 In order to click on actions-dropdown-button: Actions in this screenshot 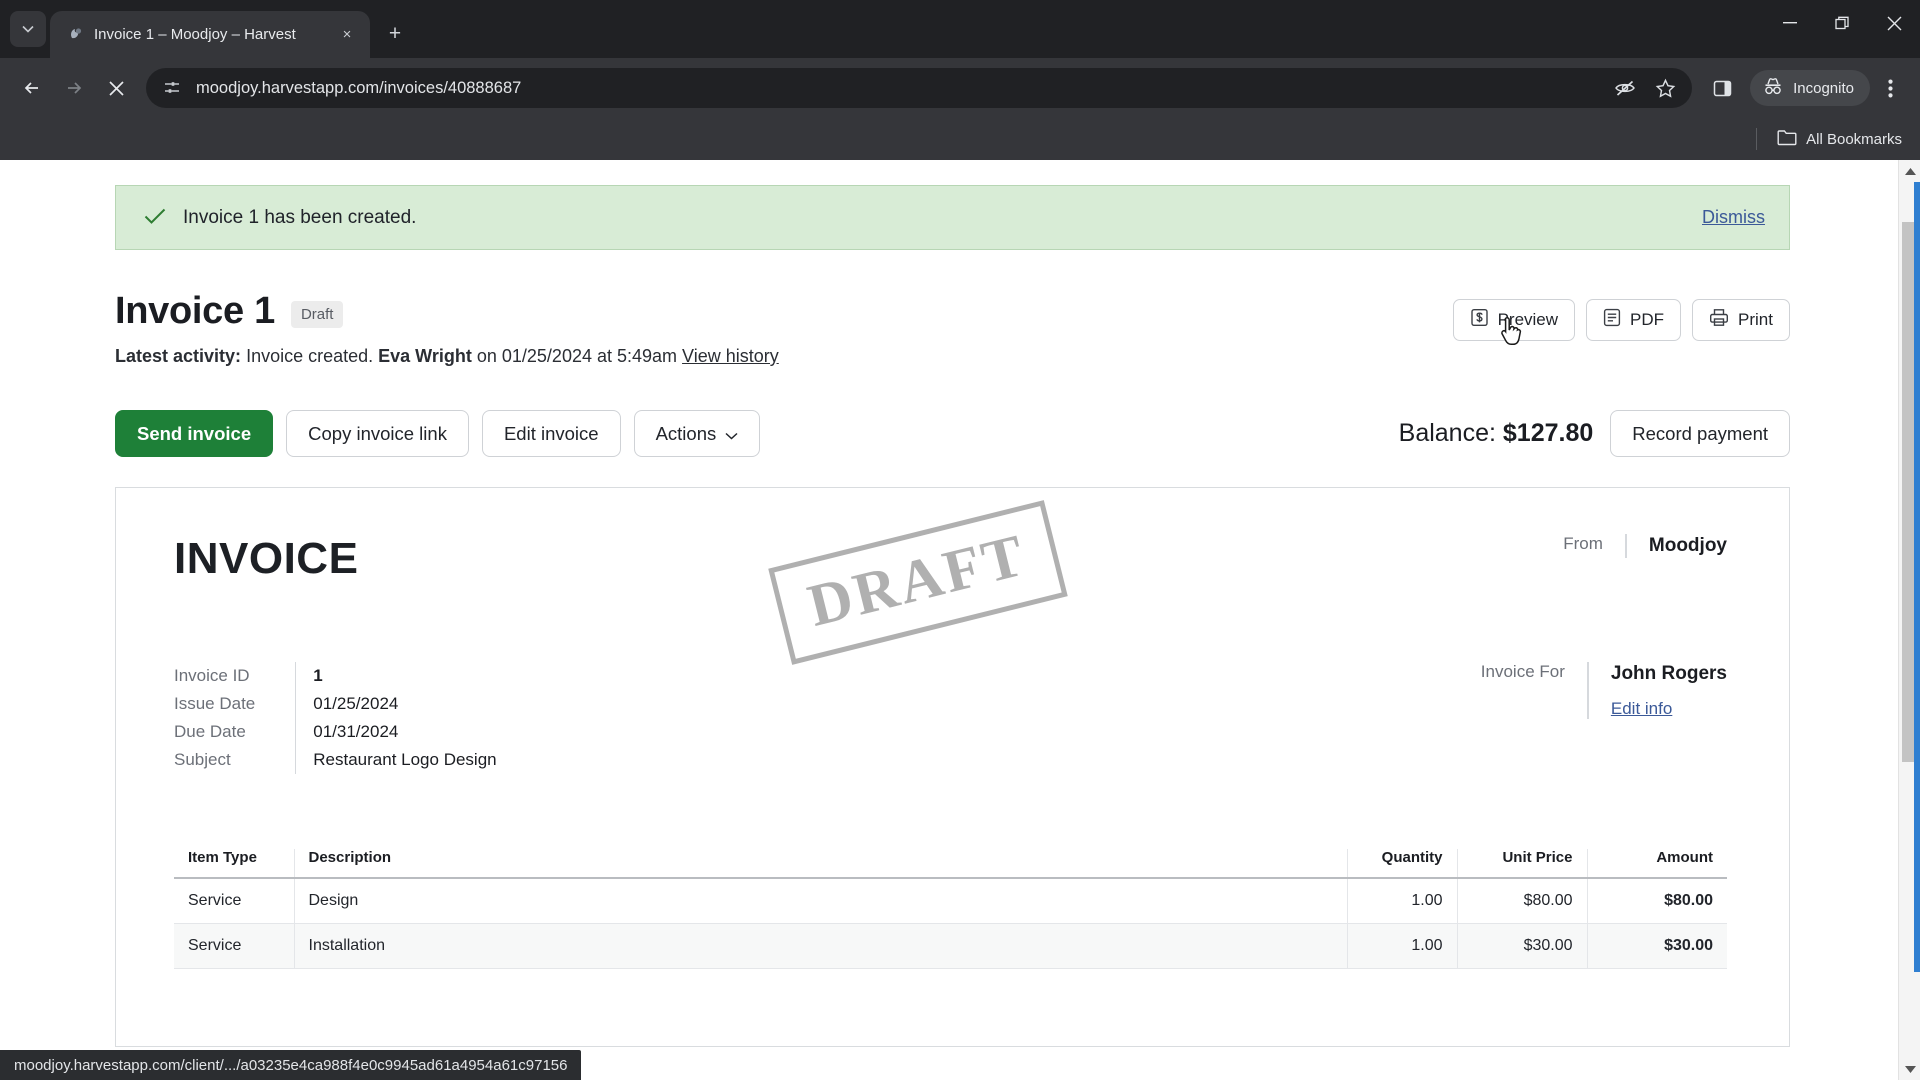, I will do `click(697, 433)`.